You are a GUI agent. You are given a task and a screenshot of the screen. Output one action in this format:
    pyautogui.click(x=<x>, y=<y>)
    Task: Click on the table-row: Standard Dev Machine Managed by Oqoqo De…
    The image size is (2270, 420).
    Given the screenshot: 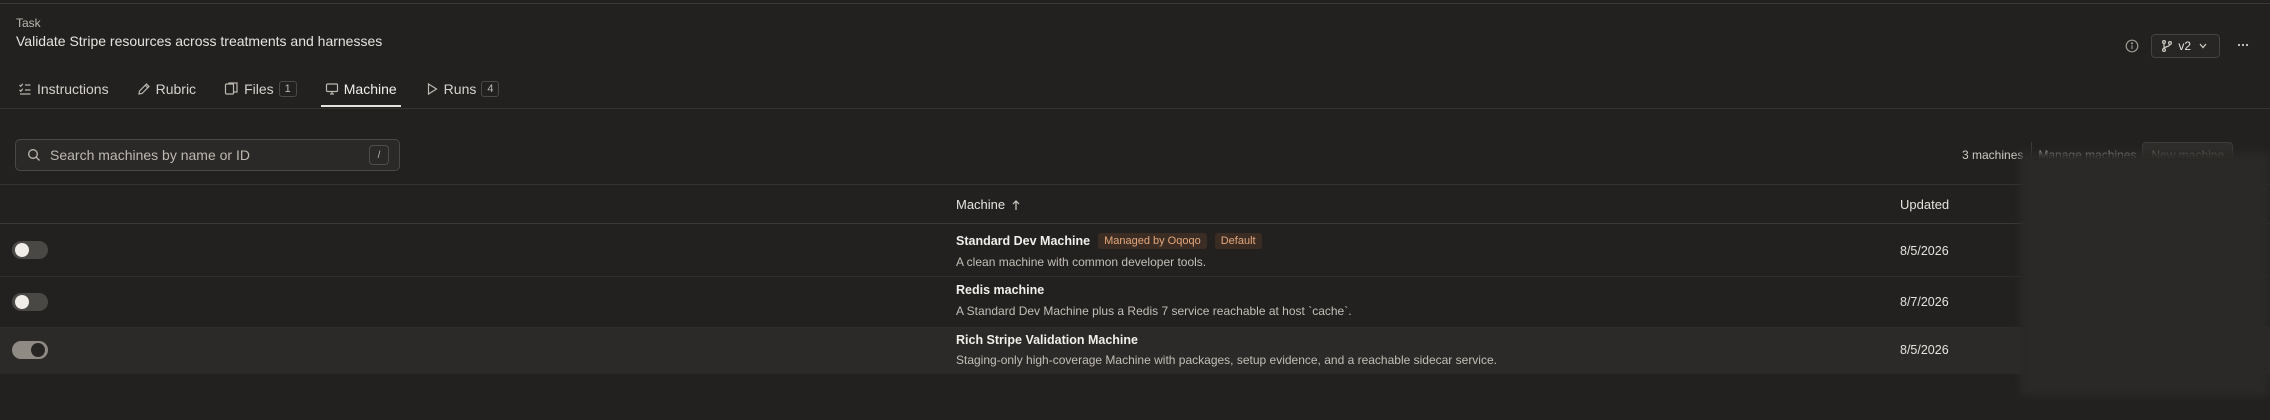 What is the action you would take?
    pyautogui.click(x=1135, y=250)
    